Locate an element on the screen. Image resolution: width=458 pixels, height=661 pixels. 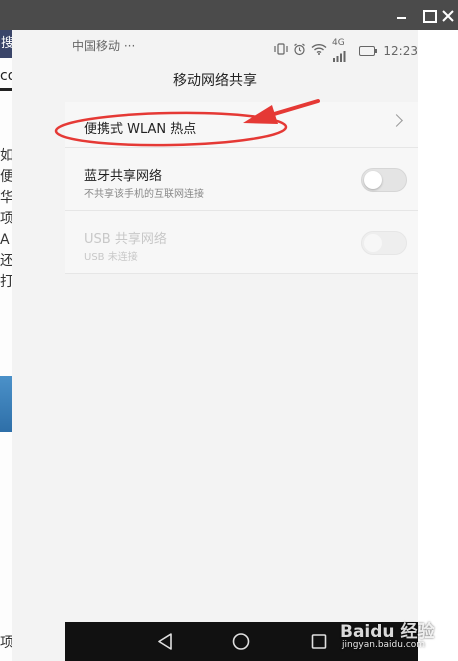
wlan-hotspot-item: 便携式 WLAN 热点 is located at coordinates (241, 125).